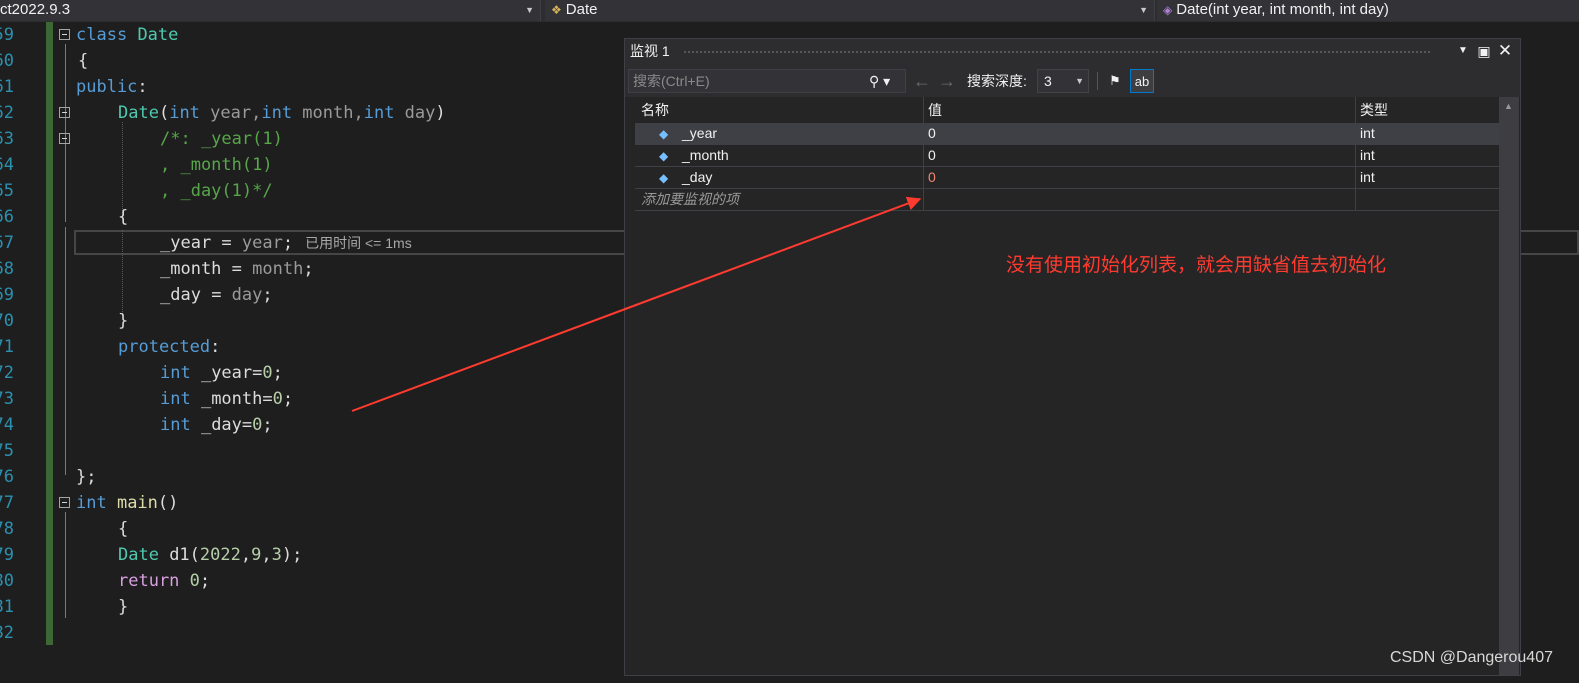  What do you see at coordinates (1115, 81) in the screenshot?
I see `pin-icon: ⚑` at bounding box center [1115, 81].